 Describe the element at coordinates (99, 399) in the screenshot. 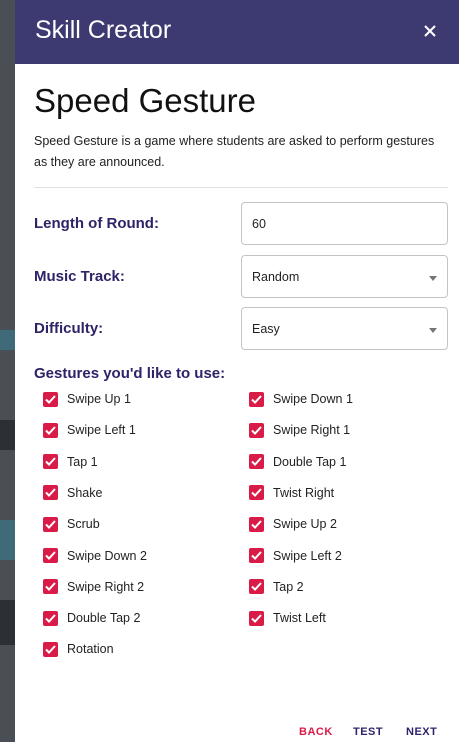

I see `gesture-label: Swipe Up 1` at that location.